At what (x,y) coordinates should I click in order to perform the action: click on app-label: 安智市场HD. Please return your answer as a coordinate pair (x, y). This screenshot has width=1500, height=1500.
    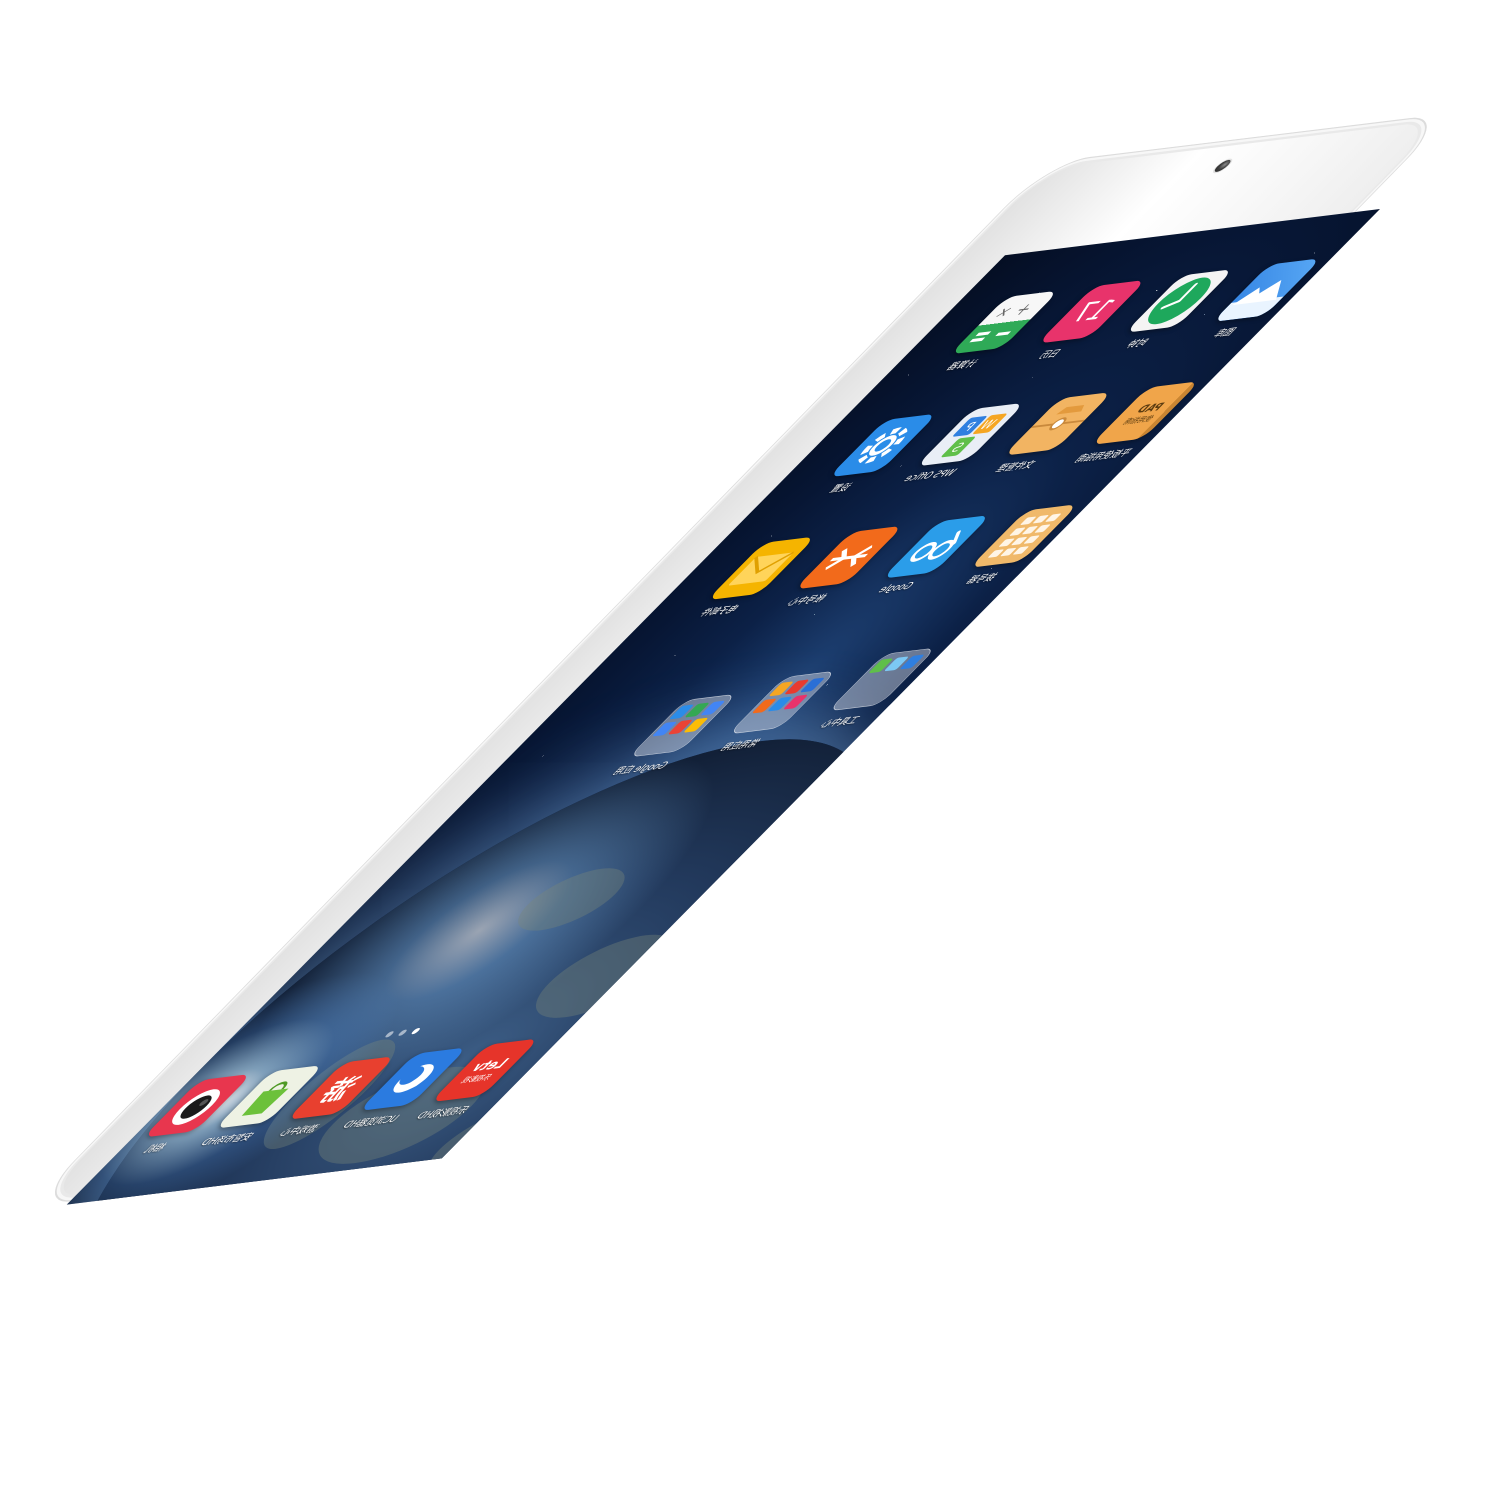
    Looking at the image, I should click on (227, 1140).